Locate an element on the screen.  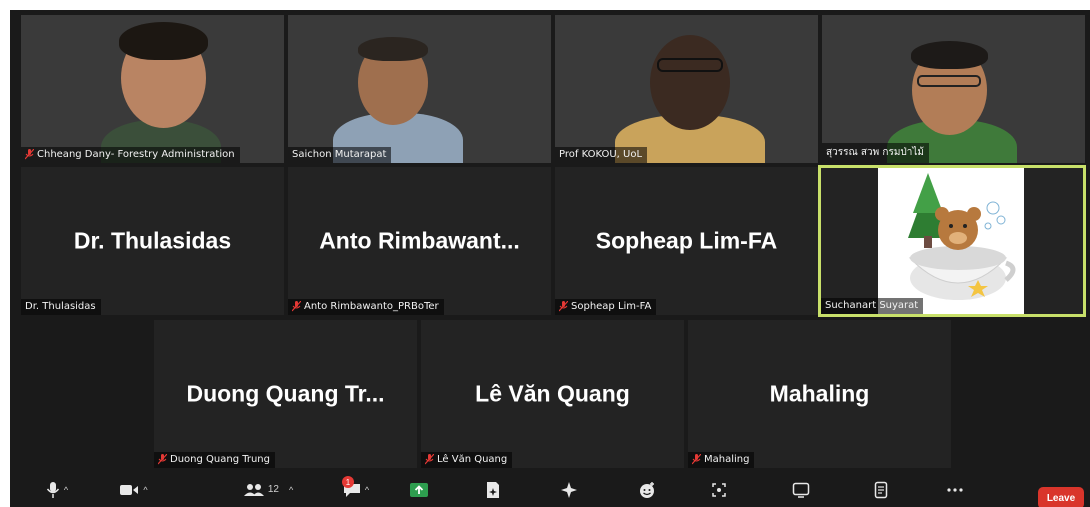
participants-count: 12 is located at coordinates (273, 489).